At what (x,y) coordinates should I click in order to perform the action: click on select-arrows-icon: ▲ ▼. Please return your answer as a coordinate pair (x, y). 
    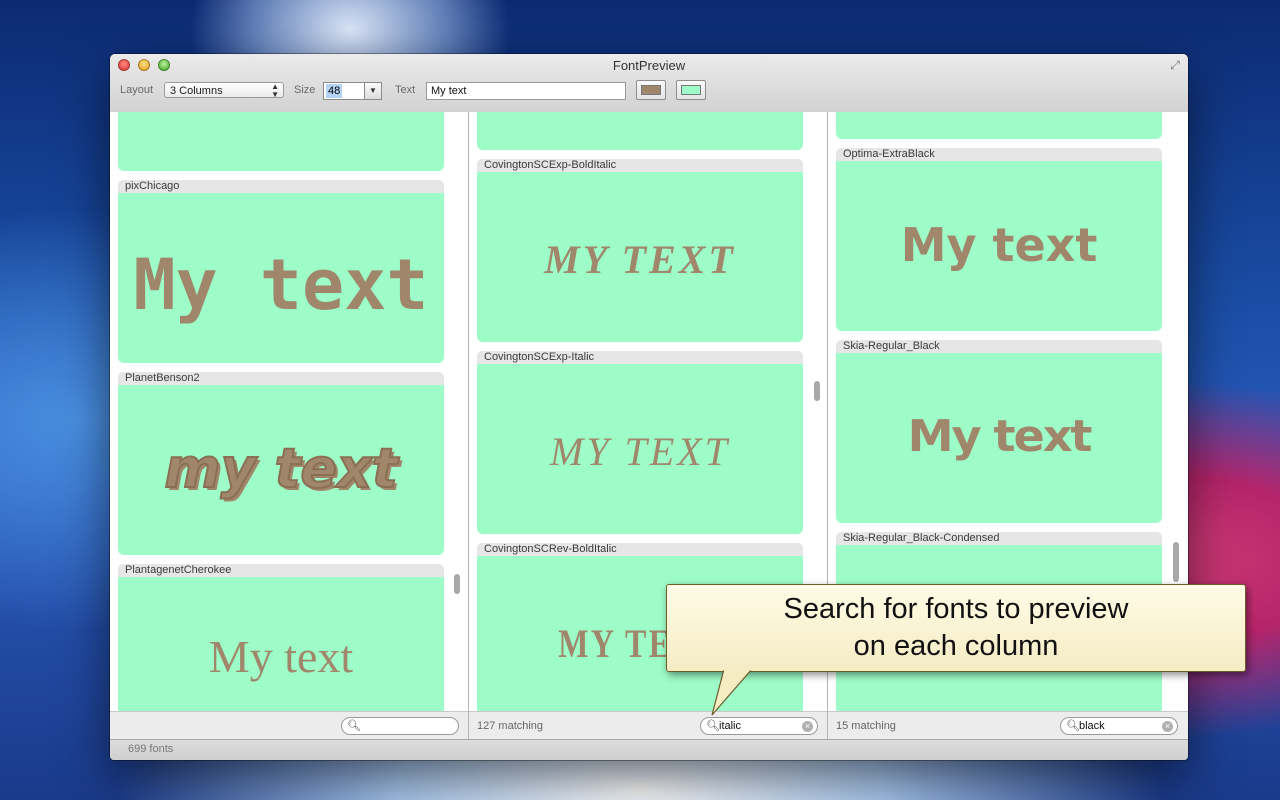
    Looking at the image, I should click on (275, 90).